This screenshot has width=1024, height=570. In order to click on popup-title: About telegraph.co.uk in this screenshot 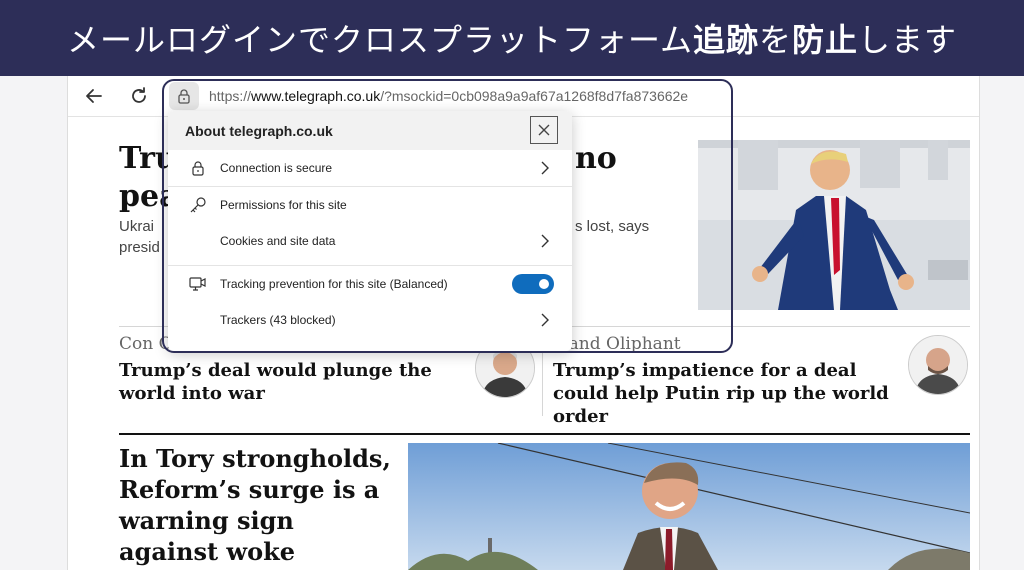, I will do `click(259, 130)`.